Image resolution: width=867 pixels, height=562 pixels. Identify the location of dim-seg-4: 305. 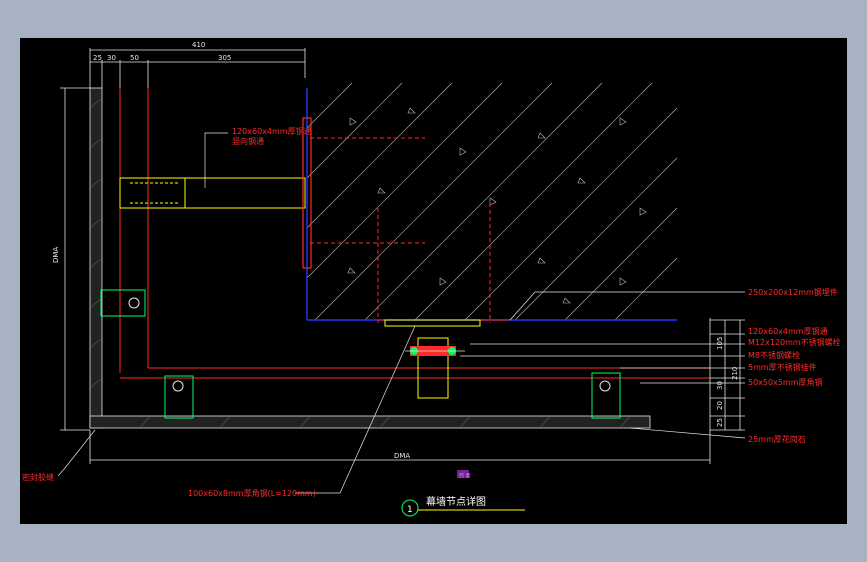
(224, 58).